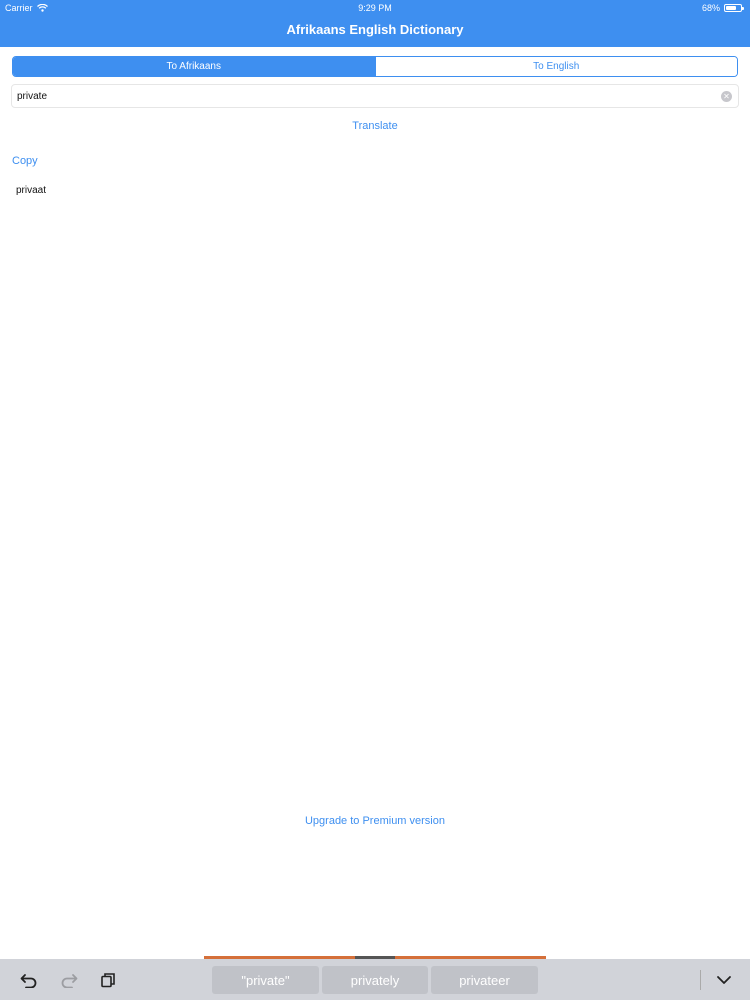  I want to click on translate-button: Translate, so click(375, 126).